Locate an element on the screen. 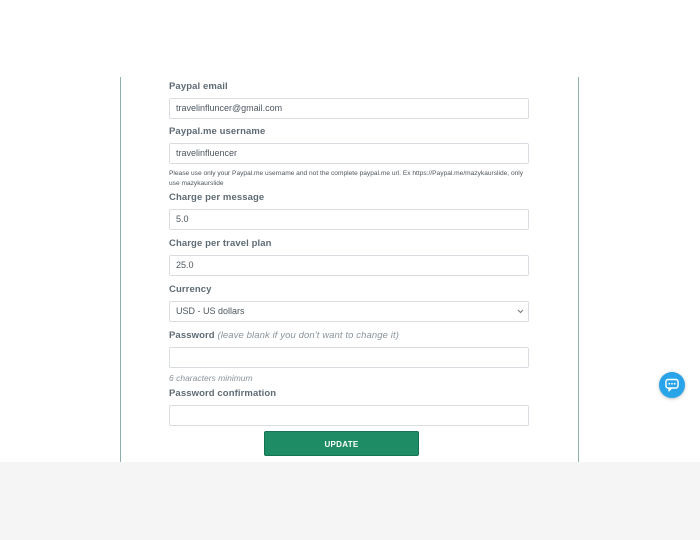  charge-plan-input: 25.0 is located at coordinates (349, 265).